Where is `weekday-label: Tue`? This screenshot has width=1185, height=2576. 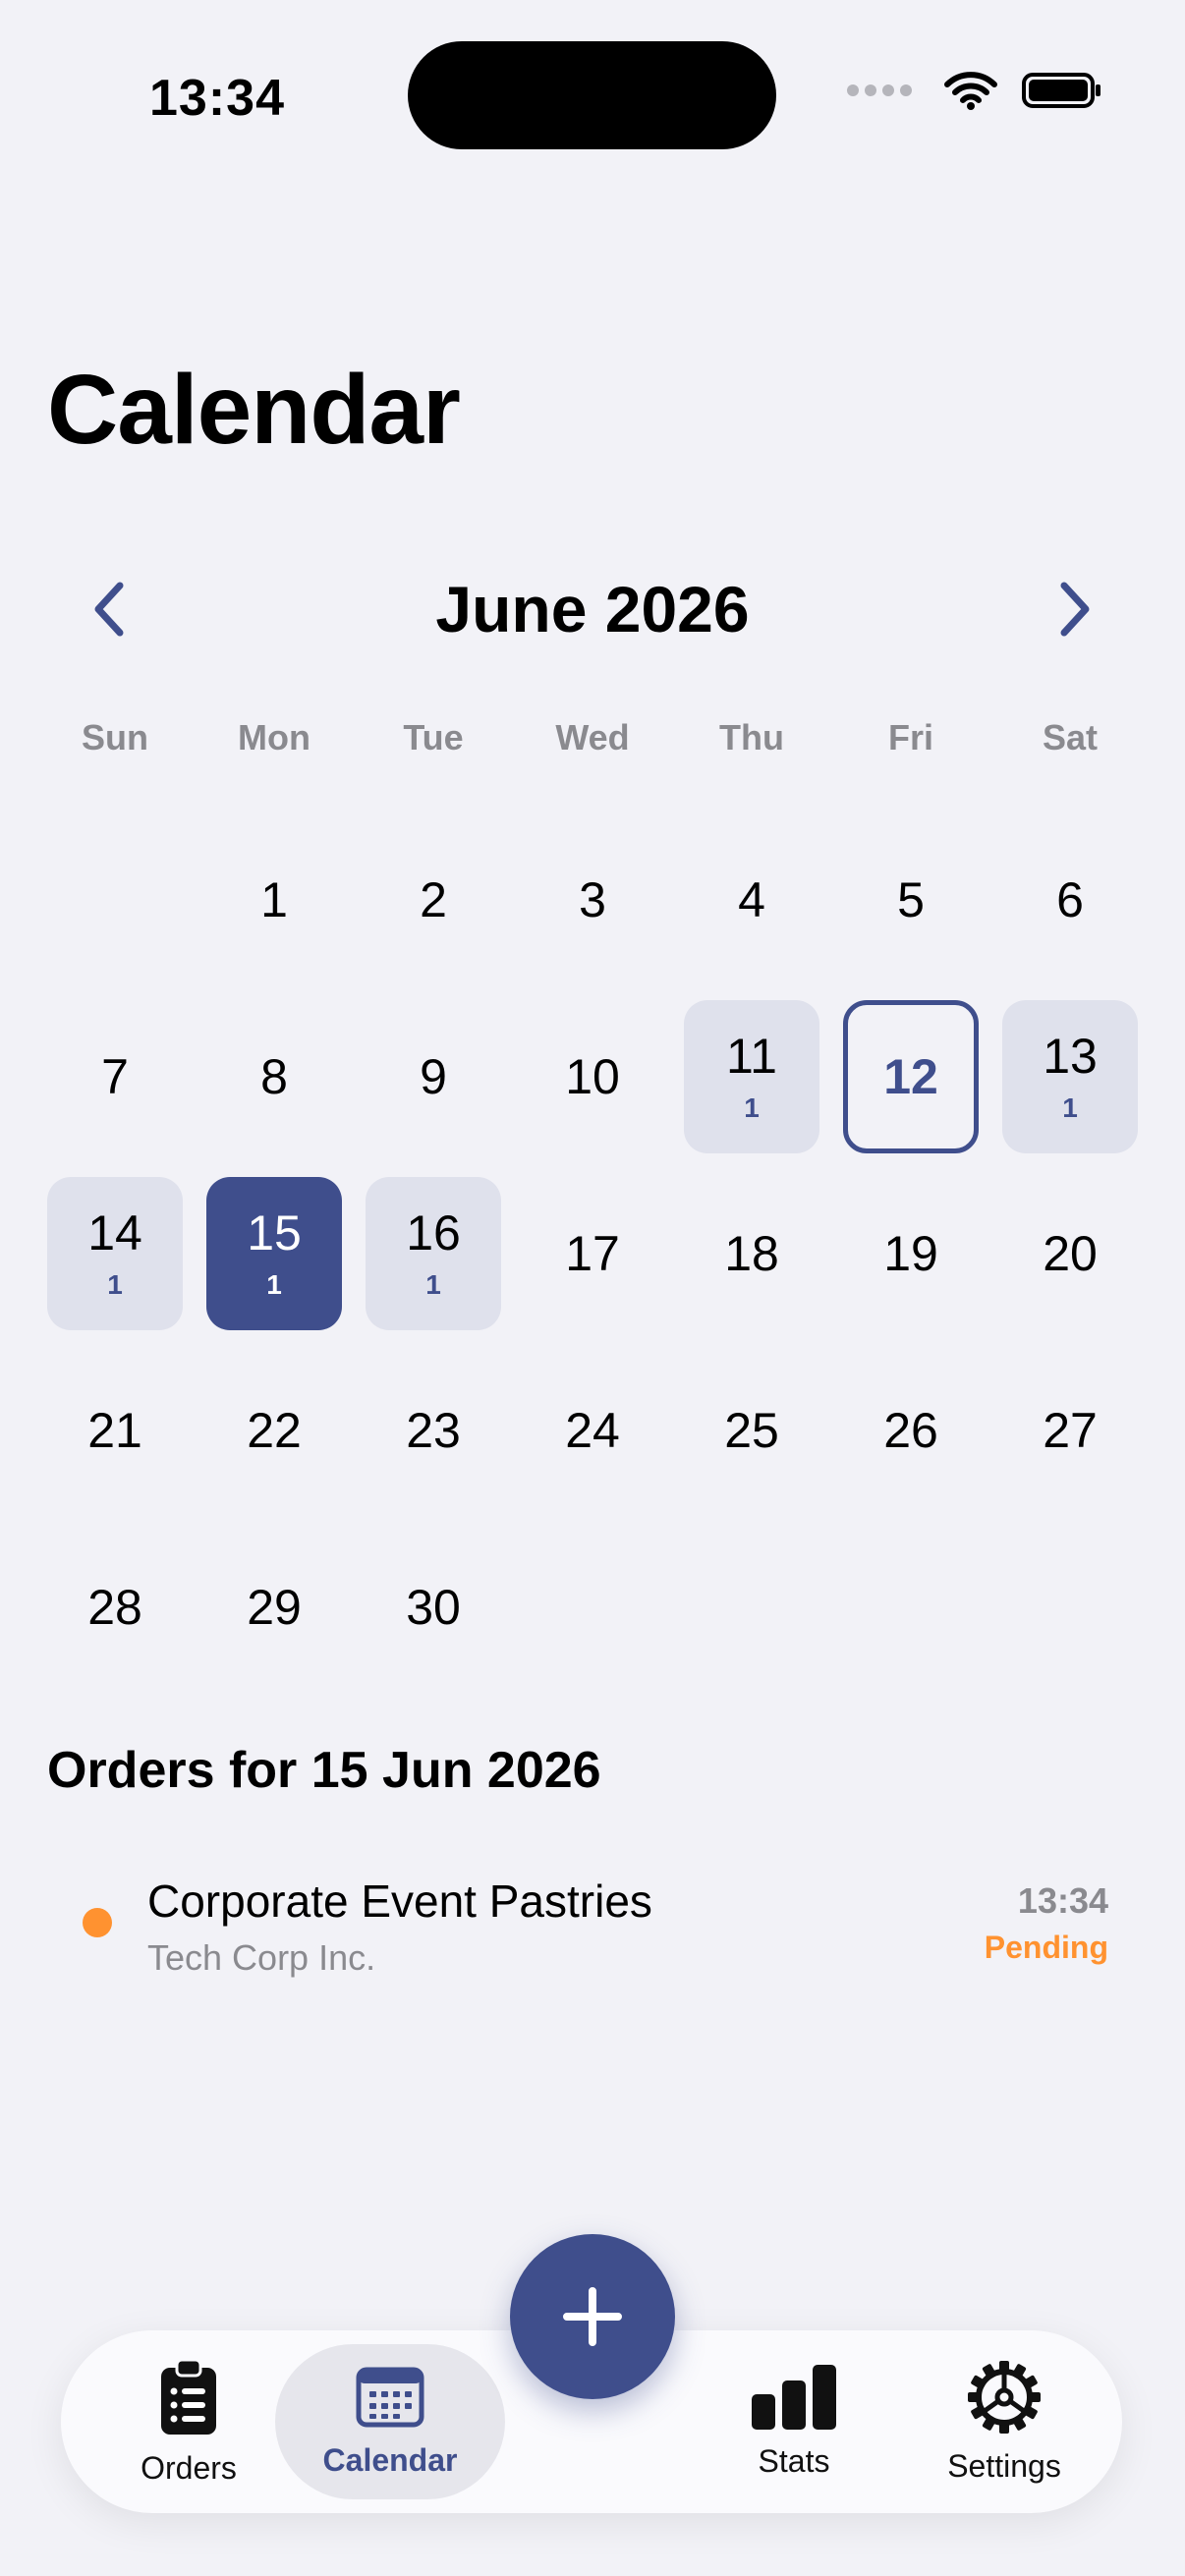 weekday-label: Tue is located at coordinates (434, 737).